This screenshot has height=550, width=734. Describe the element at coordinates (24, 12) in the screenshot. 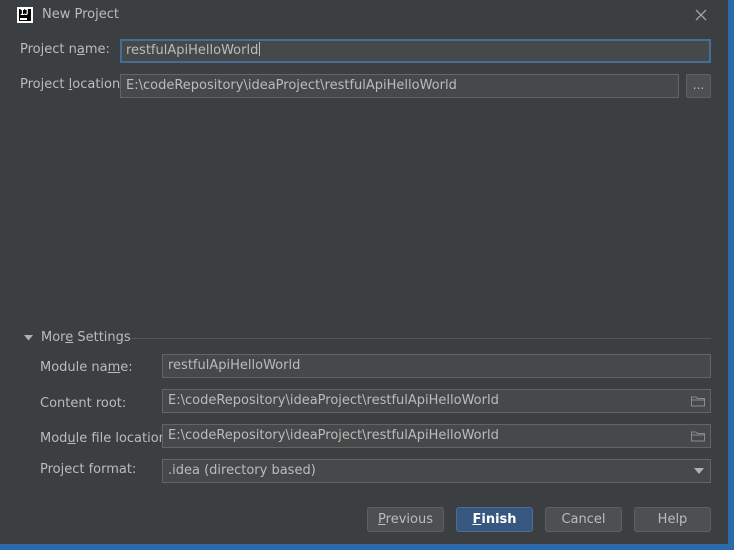

I see `logo-text: IJ` at that location.